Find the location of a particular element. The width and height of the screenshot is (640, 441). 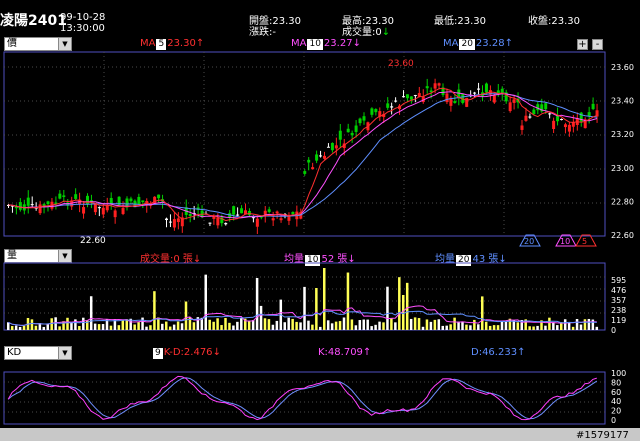

axis-tick-label: 23.40 is located at coordinates (622, 101).